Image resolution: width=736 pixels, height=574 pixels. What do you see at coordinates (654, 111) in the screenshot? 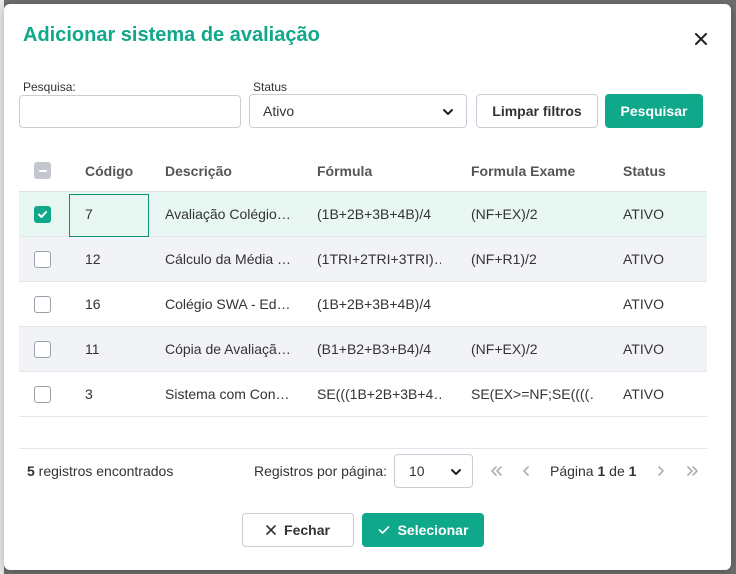
I see `search-button: Pesquisar` at bounding box center [654, 111].